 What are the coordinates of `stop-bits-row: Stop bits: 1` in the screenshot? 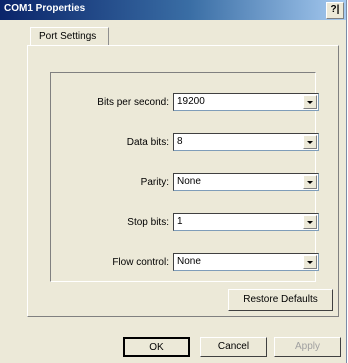 It's located at (185, 223).